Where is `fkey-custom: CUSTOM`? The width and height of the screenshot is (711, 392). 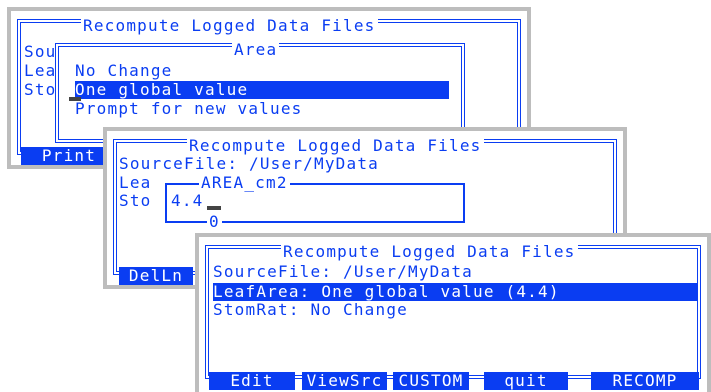
fkey-custom: CUSTOM is located at coordinates (431, 381).